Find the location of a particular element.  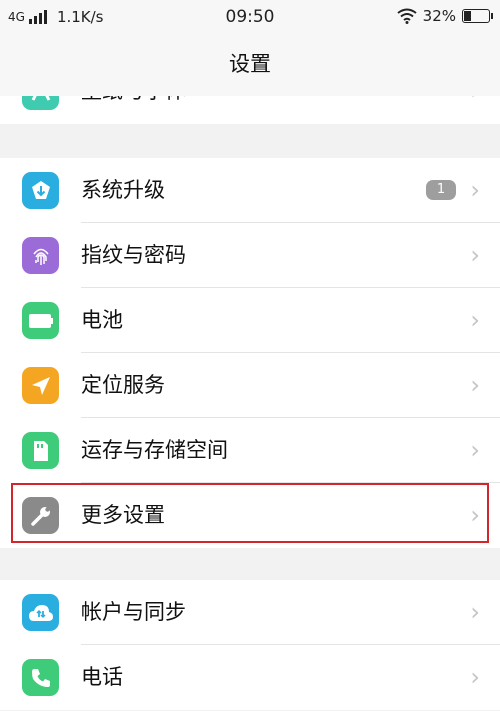

wallpaper-font-icon is located at coordinates (40, 103).